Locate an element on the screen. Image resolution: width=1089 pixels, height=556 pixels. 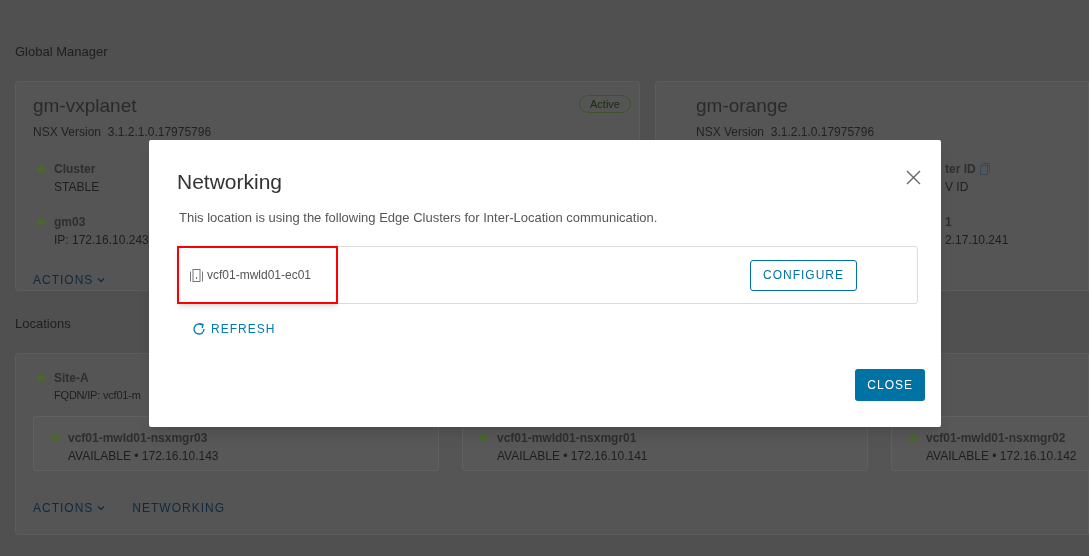
cluster-icon is located at coordinates (196, 275).